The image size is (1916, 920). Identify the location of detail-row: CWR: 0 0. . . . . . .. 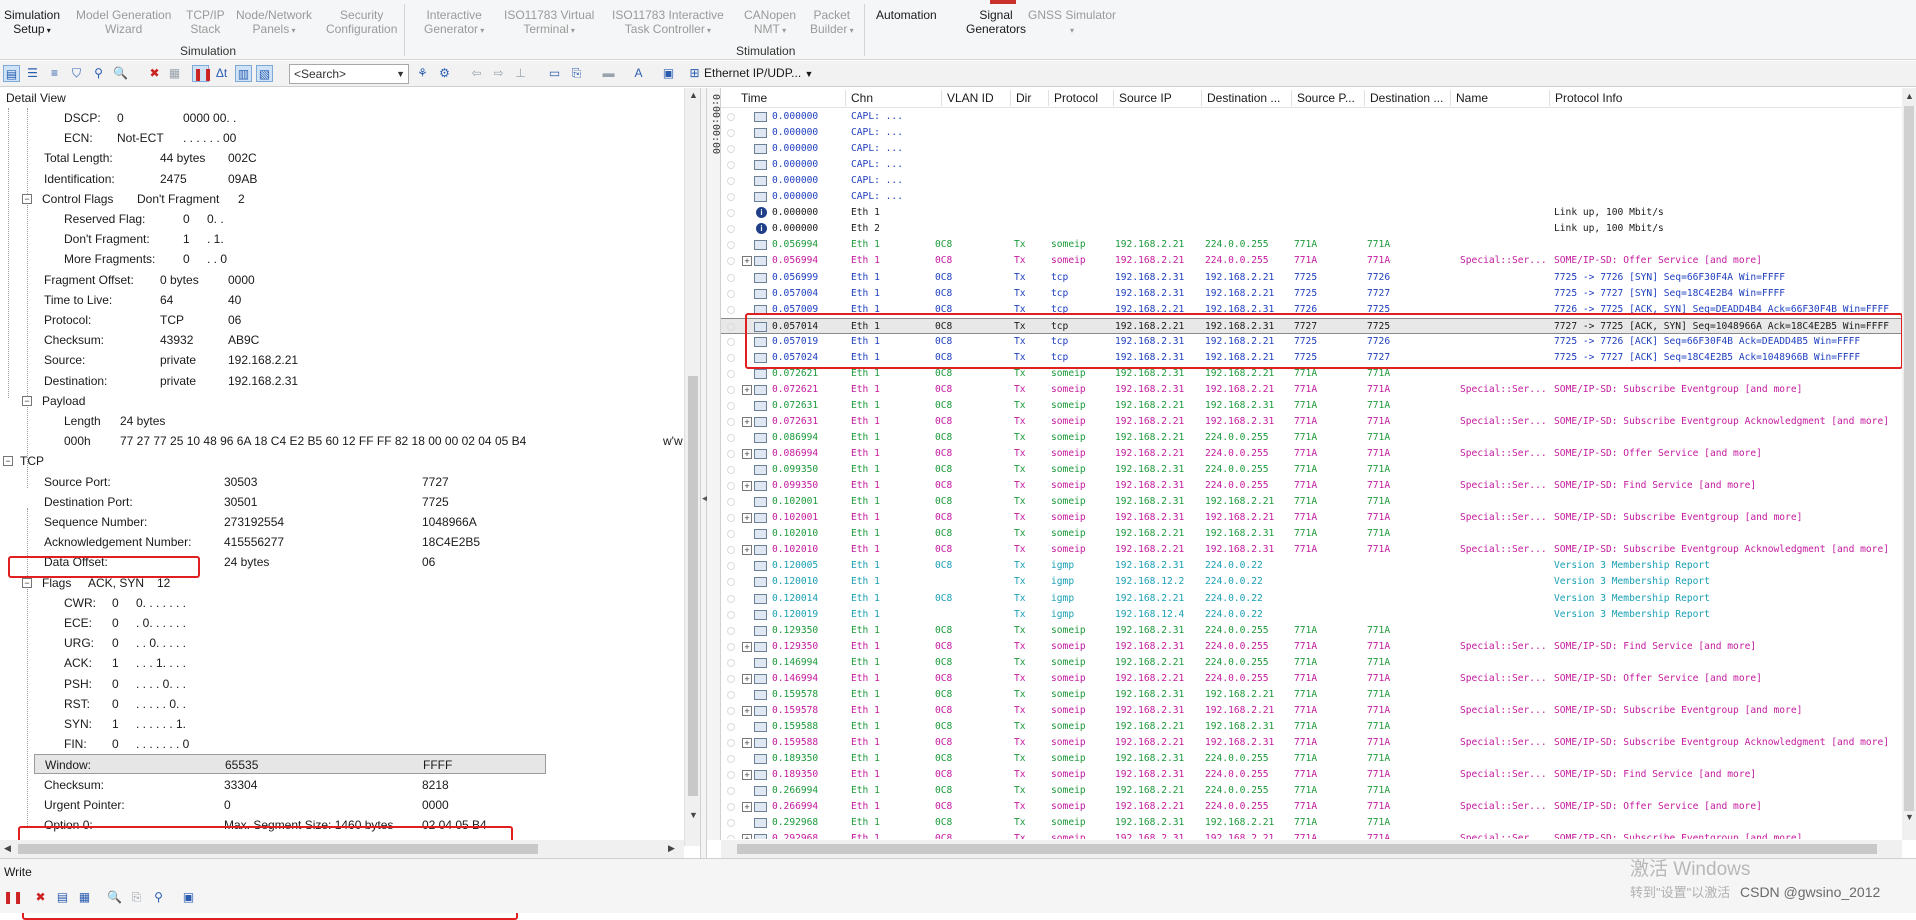
(341, 603).